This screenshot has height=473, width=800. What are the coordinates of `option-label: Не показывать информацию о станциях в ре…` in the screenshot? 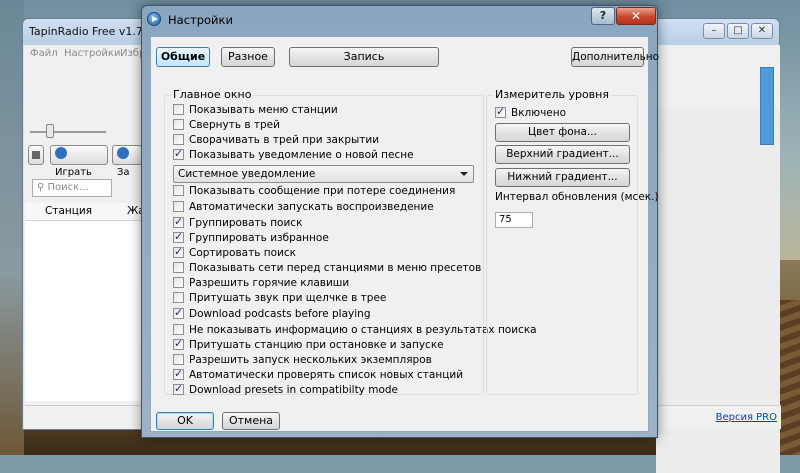 It's located at (363, 330).